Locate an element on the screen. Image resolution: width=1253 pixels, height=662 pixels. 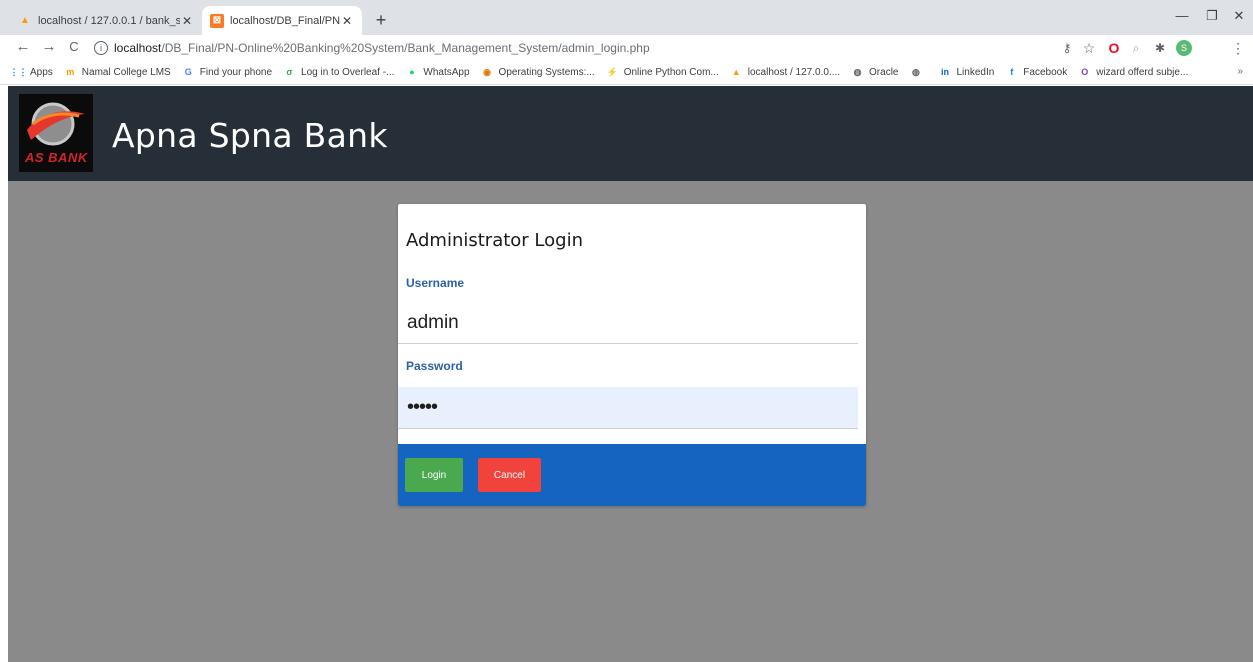
bookmark-icon: f is located at coordinates (1012, 72).